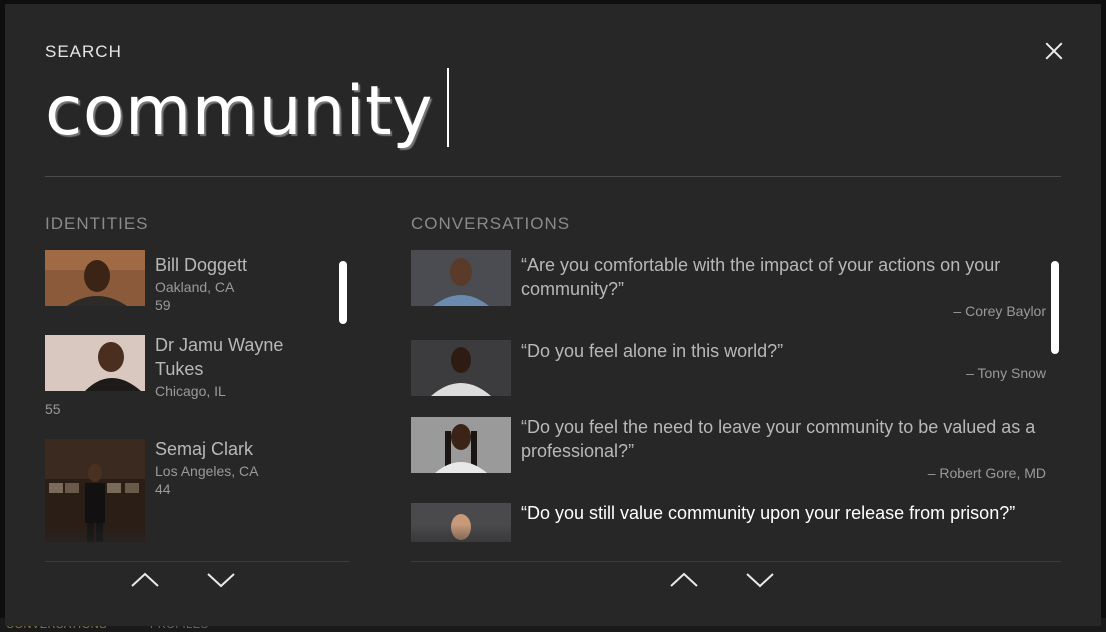 This screenshot has height=632, width=1106. What do you see at coordinates (461, 368) in the screenshot?
I see `conversation-thumbnail-tony-snow` at bounding box center [461, 368].